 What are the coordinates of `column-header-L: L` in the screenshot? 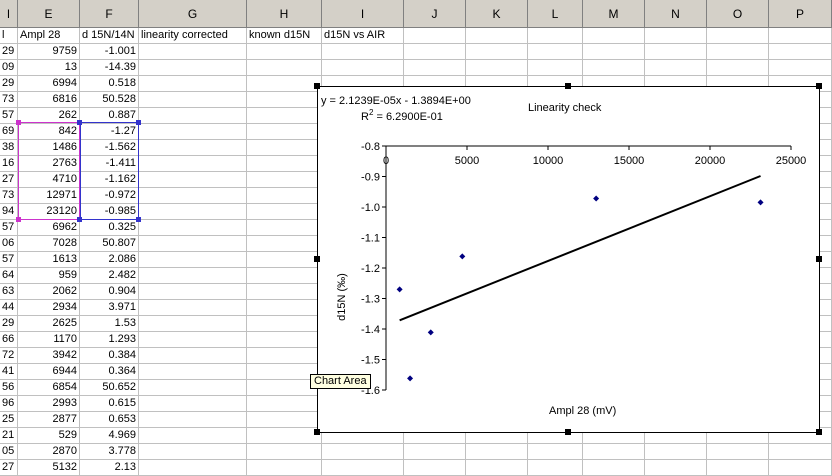 It's located at (555, 14).